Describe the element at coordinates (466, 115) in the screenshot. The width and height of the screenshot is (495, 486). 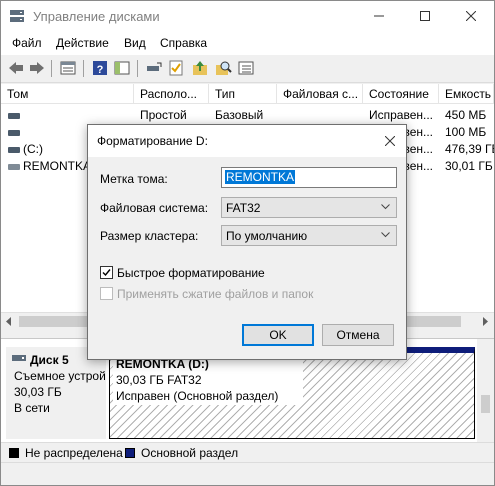
I see `volume-capacity: 450 МБ` at that location.